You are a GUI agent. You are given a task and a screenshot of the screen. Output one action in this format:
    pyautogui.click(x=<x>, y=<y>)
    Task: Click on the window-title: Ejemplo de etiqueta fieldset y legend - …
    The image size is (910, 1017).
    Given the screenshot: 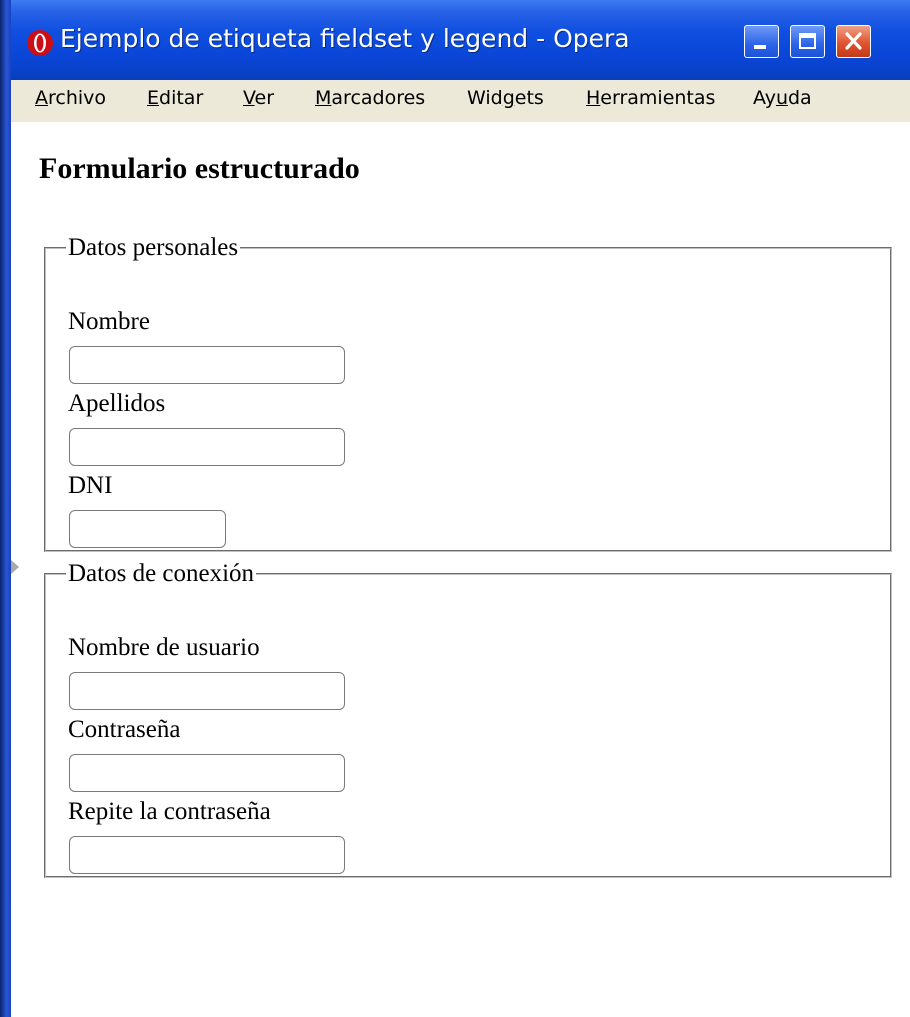 What is the action you would take?
    pyautogui.click(x=345, y=38)
    